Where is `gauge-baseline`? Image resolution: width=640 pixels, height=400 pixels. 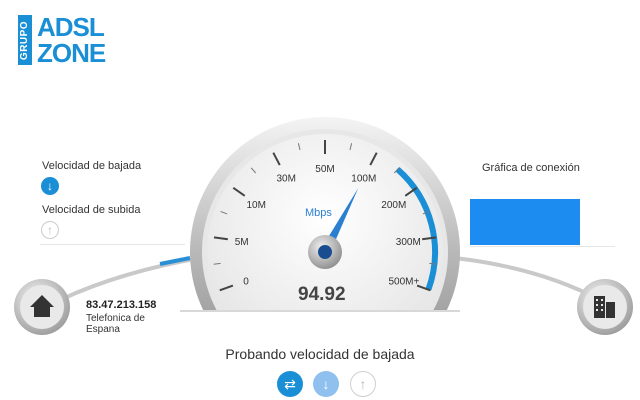 gauge-baseline is located at coordinates (320, 311).